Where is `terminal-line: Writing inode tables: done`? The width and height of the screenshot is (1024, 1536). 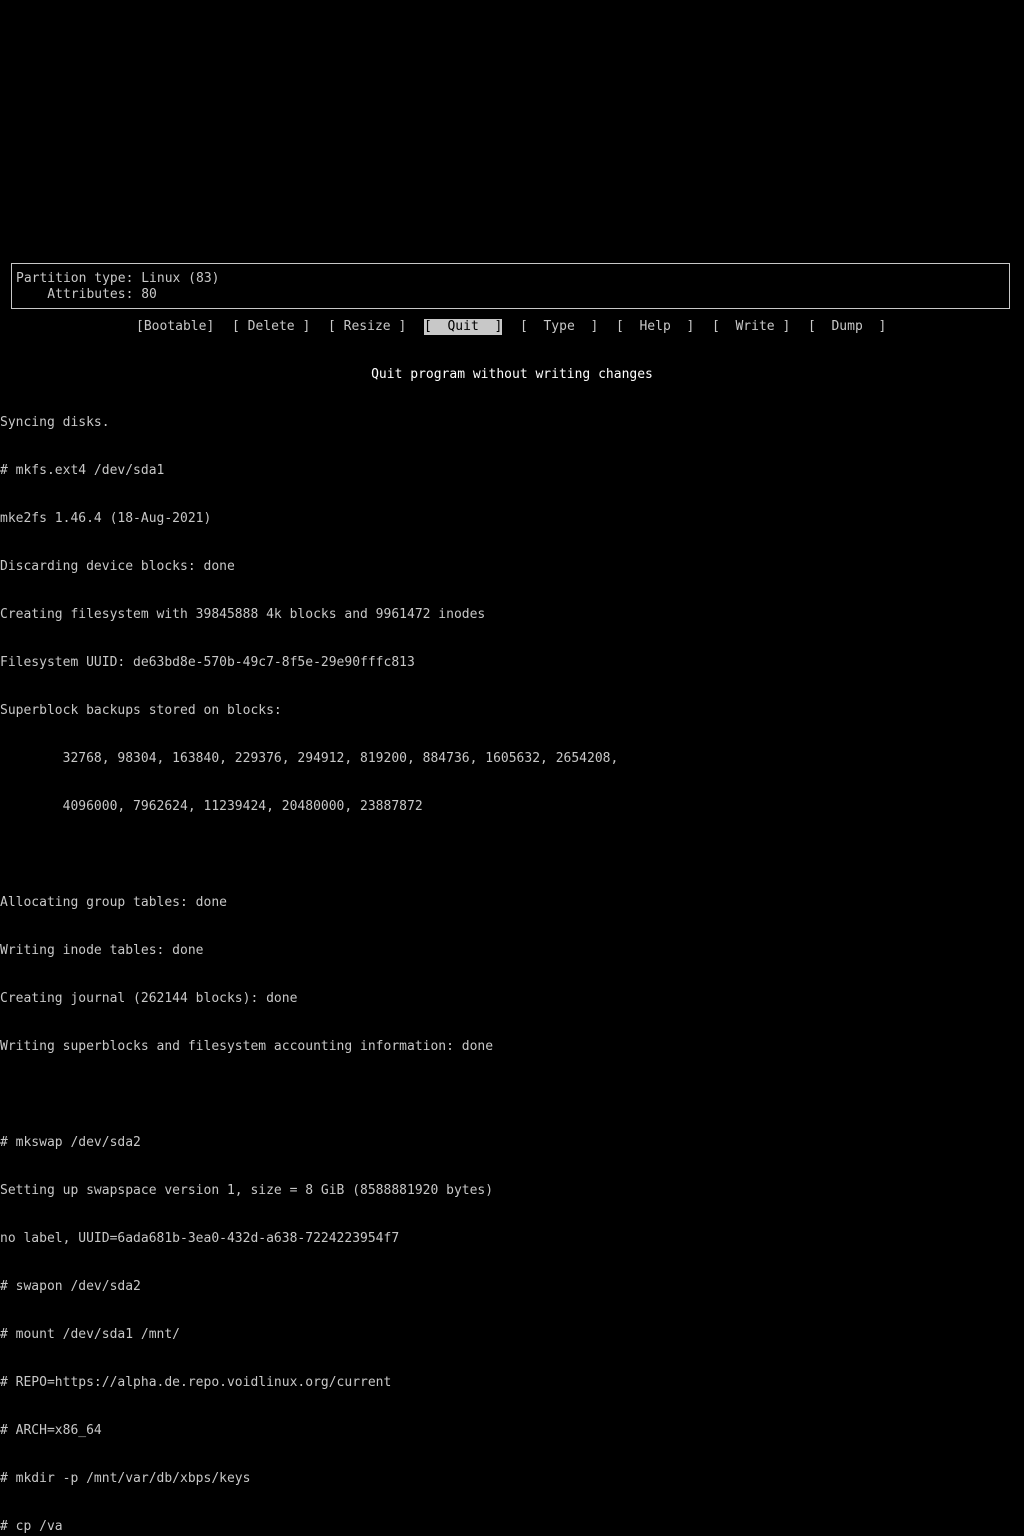
terminal-line: Writing inode tables: done is located at coordinates (102, 950).